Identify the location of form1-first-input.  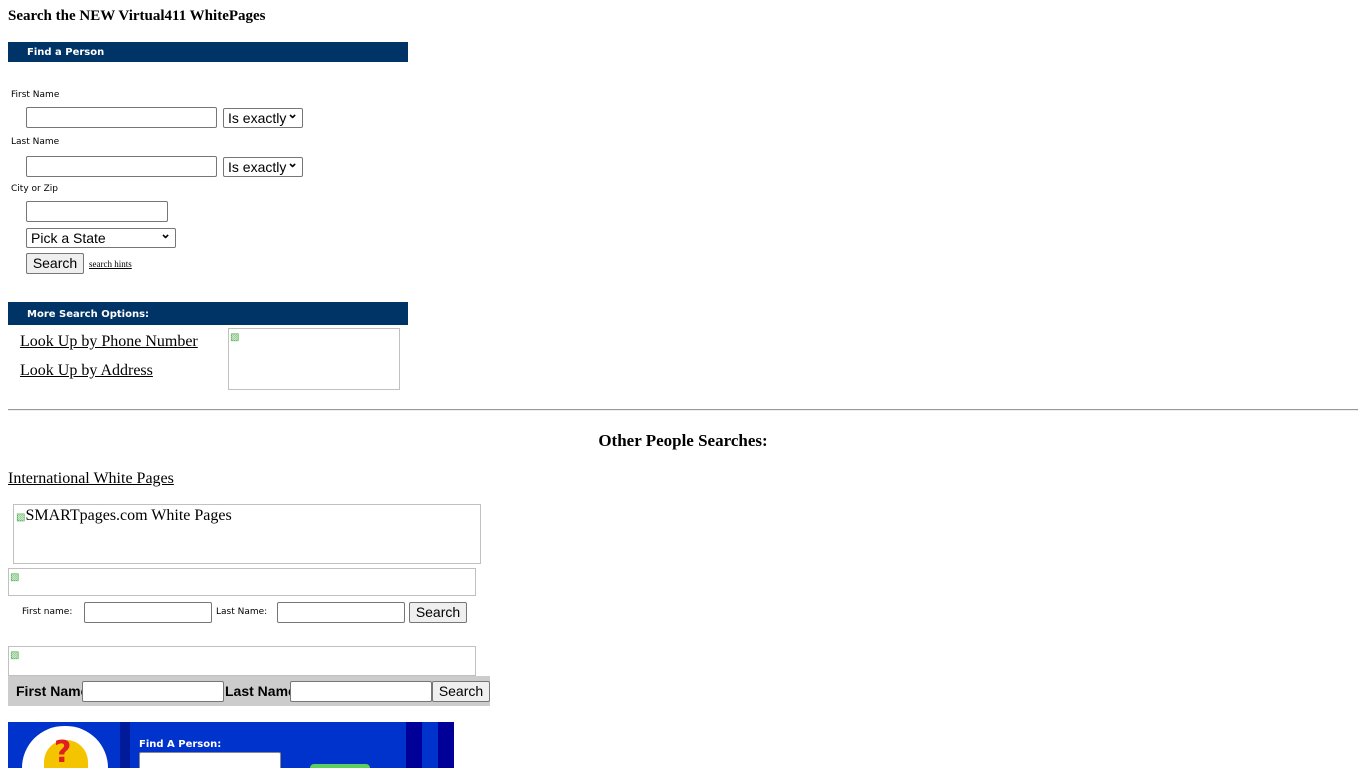
(148, 612).